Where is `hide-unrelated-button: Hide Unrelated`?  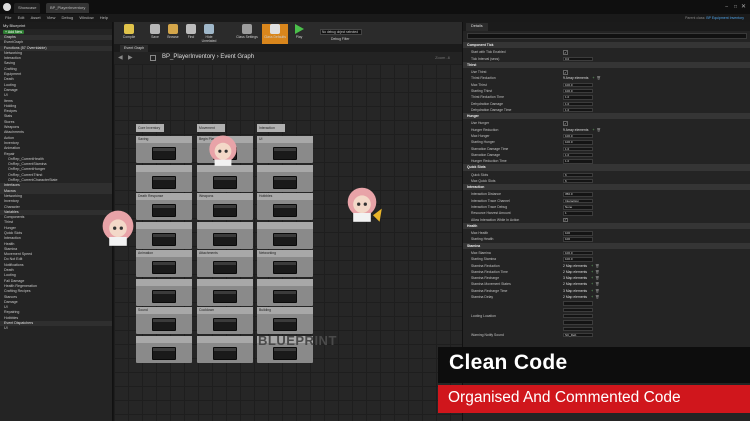
hide-unrelated-button: Hide Unrelated is located at coordinates (209, 34).